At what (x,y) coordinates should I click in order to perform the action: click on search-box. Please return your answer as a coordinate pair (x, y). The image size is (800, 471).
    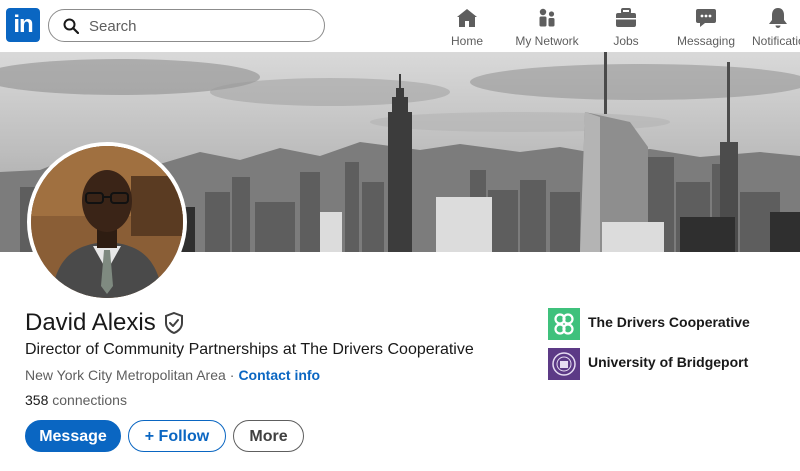
    Looking at the image, I should click on (186, 25).